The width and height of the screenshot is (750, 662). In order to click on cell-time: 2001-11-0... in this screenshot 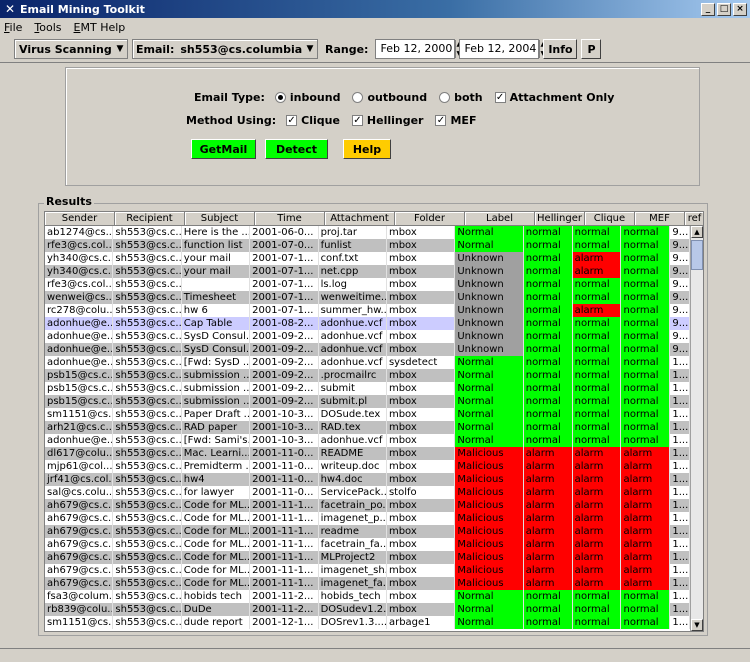, I will do `click(284, 453)`.